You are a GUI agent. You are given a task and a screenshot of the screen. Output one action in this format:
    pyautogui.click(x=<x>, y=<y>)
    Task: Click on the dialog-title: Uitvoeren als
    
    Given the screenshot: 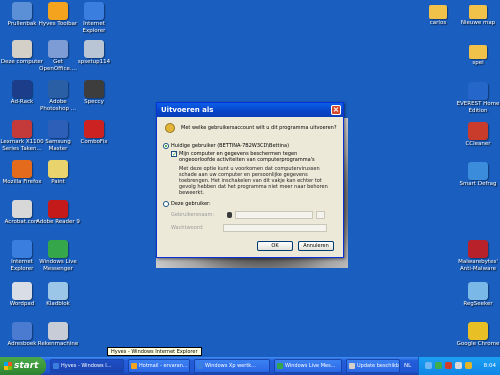 What is the action you would take?
    pyautogui.click(x=187, y=110)
    